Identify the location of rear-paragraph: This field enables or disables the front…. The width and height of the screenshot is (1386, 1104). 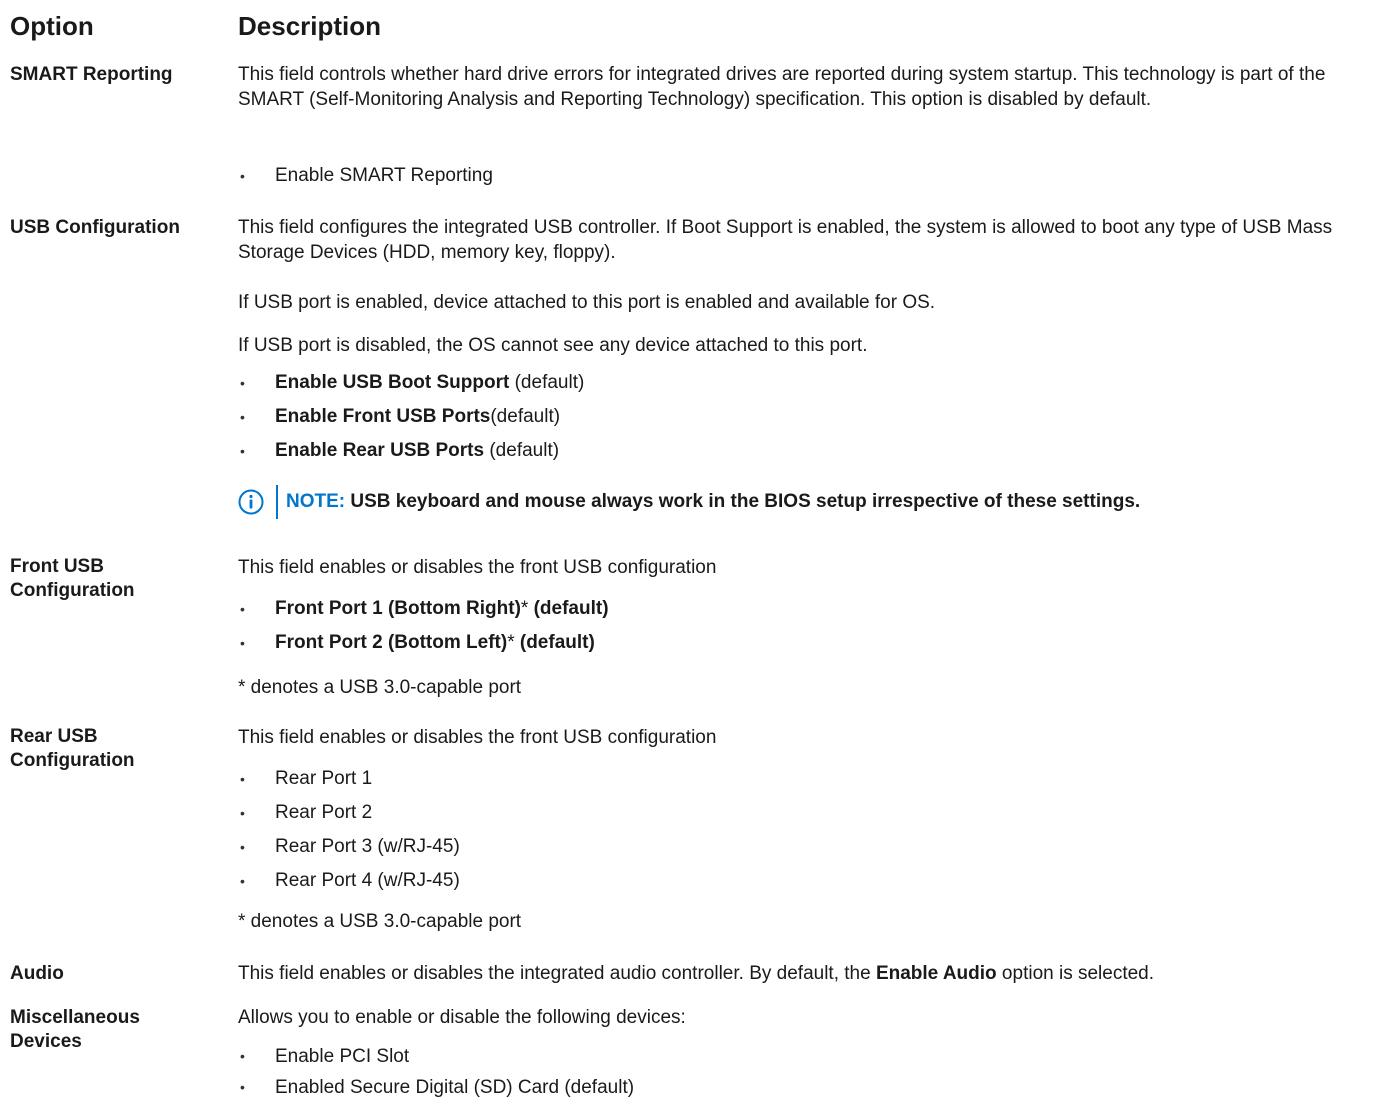
(477, 737).